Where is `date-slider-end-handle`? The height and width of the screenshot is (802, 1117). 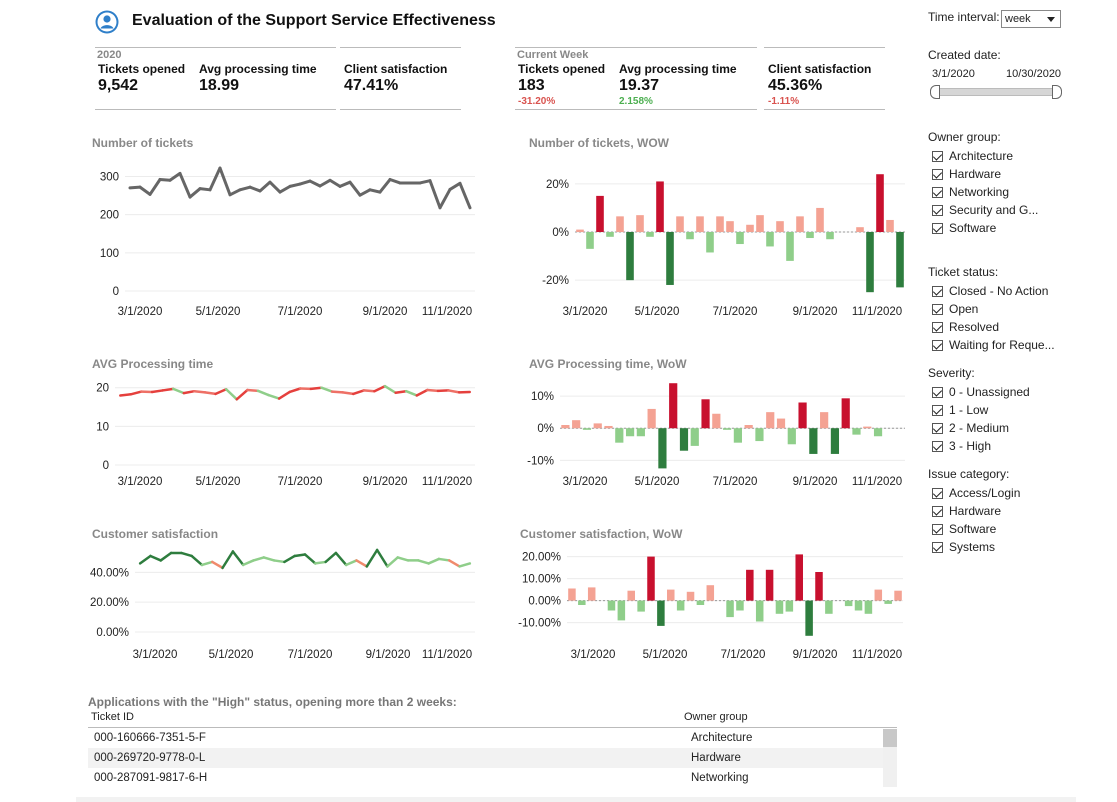
date-slider-end-handle is located at coordinates (1057, 92).